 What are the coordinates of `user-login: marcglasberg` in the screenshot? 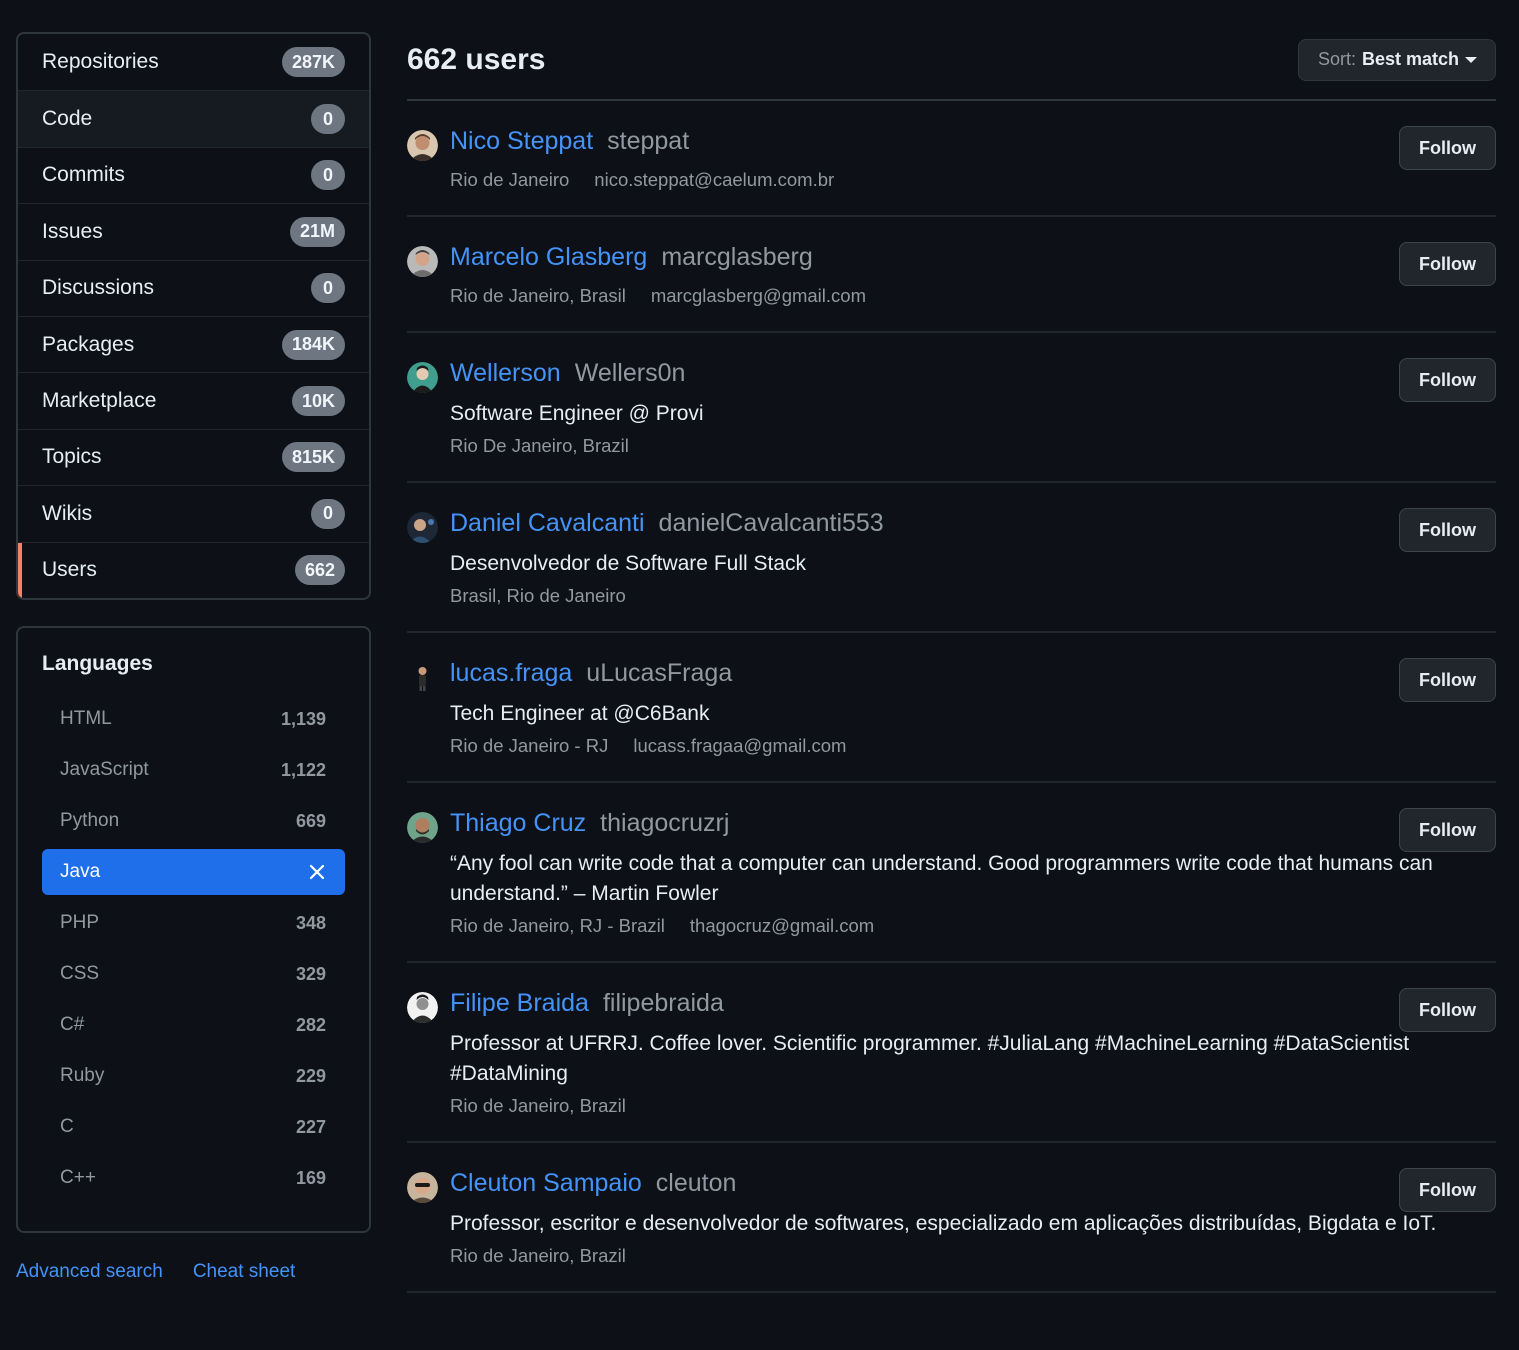 It's located at (737, 257).